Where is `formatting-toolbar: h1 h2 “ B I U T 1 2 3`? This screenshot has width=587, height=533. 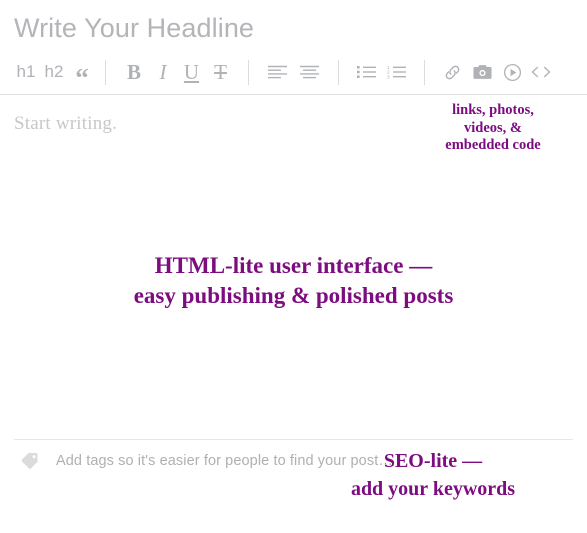
formatting-toolbar: h1 h2 “ B I U T 1 2 3 is located at coordinates (293, 72).